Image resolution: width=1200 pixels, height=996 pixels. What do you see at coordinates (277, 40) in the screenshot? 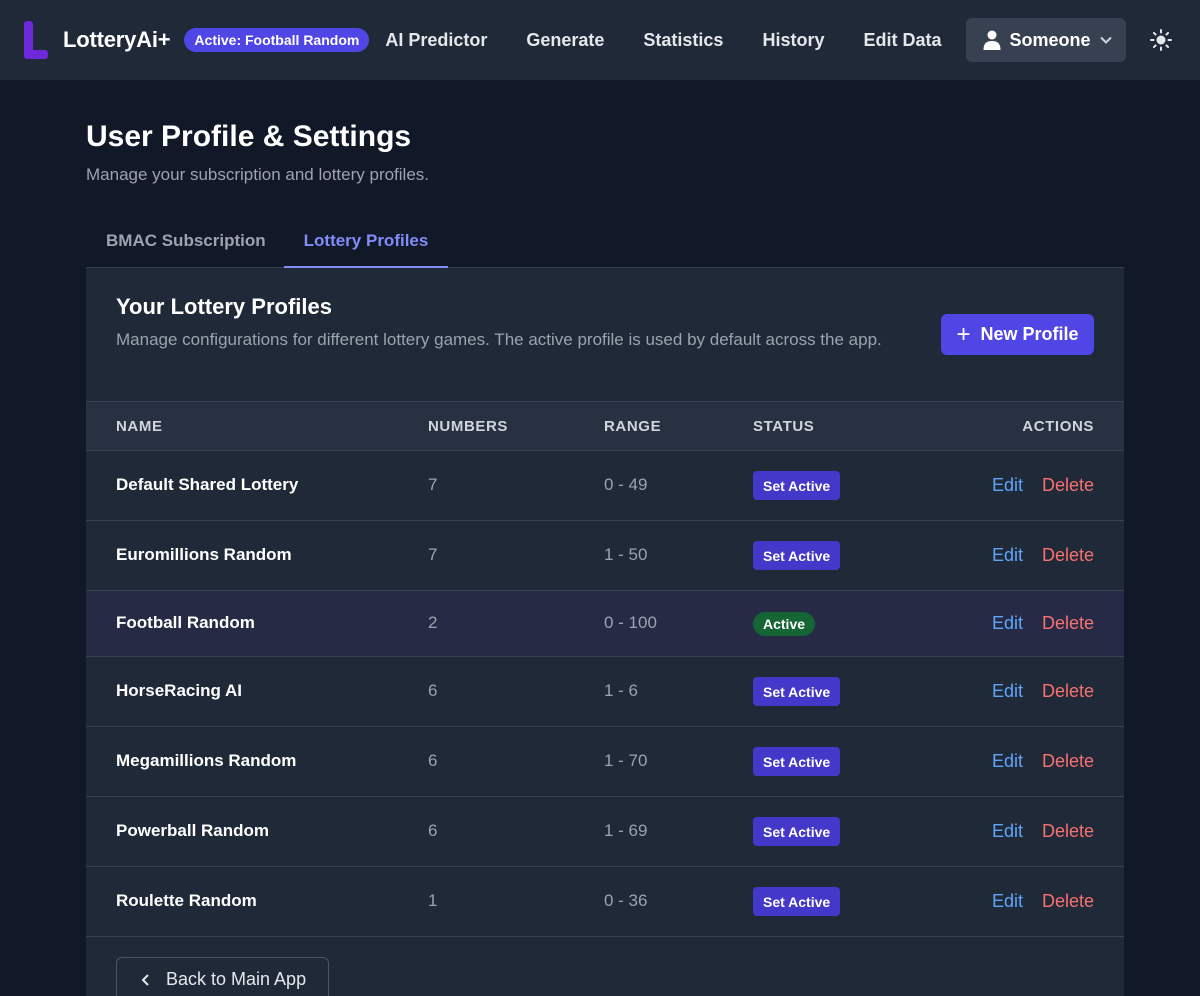
I see `active-profile-badge: Active: Football Random` at bounding box center [277, 40].